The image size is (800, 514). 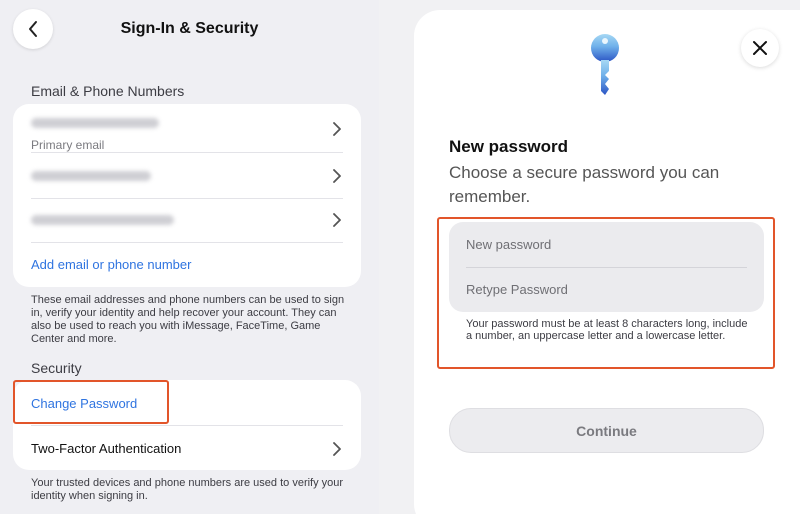 What do you see at coordinates (509, 146) in the screenshot?
I see `new-password-title: New password` at bounding box center [509, 146].